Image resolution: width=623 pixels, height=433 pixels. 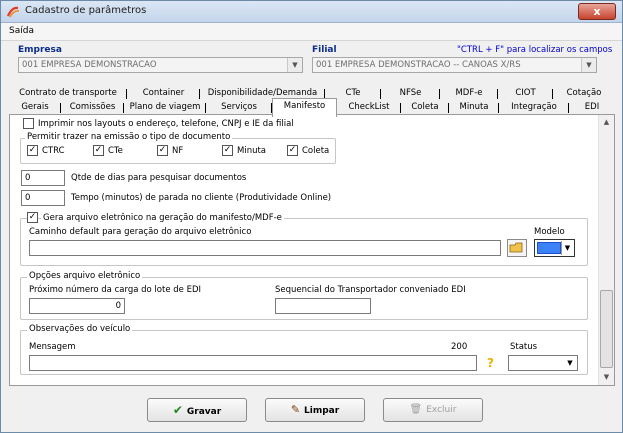 I want to click on nf-label: NF, so click(x=178, y=151).